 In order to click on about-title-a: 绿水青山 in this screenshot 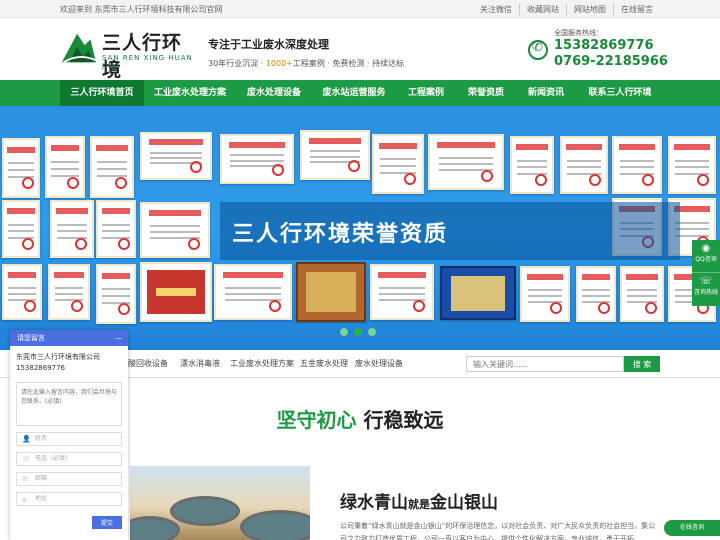, I will do `click(374, 503)`.